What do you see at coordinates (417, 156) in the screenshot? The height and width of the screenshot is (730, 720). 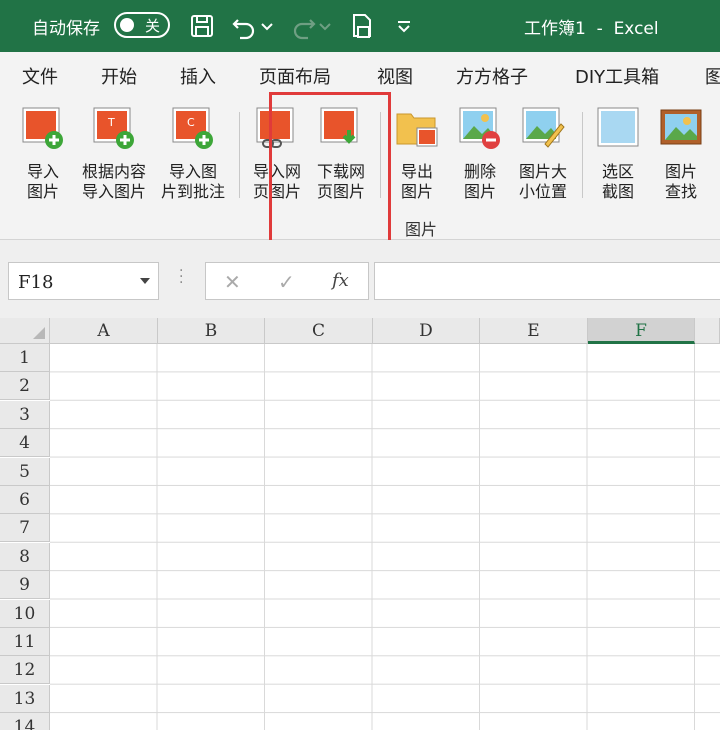 I see `export-picture-button: 导出 图片` at bounding box center [417, 156].